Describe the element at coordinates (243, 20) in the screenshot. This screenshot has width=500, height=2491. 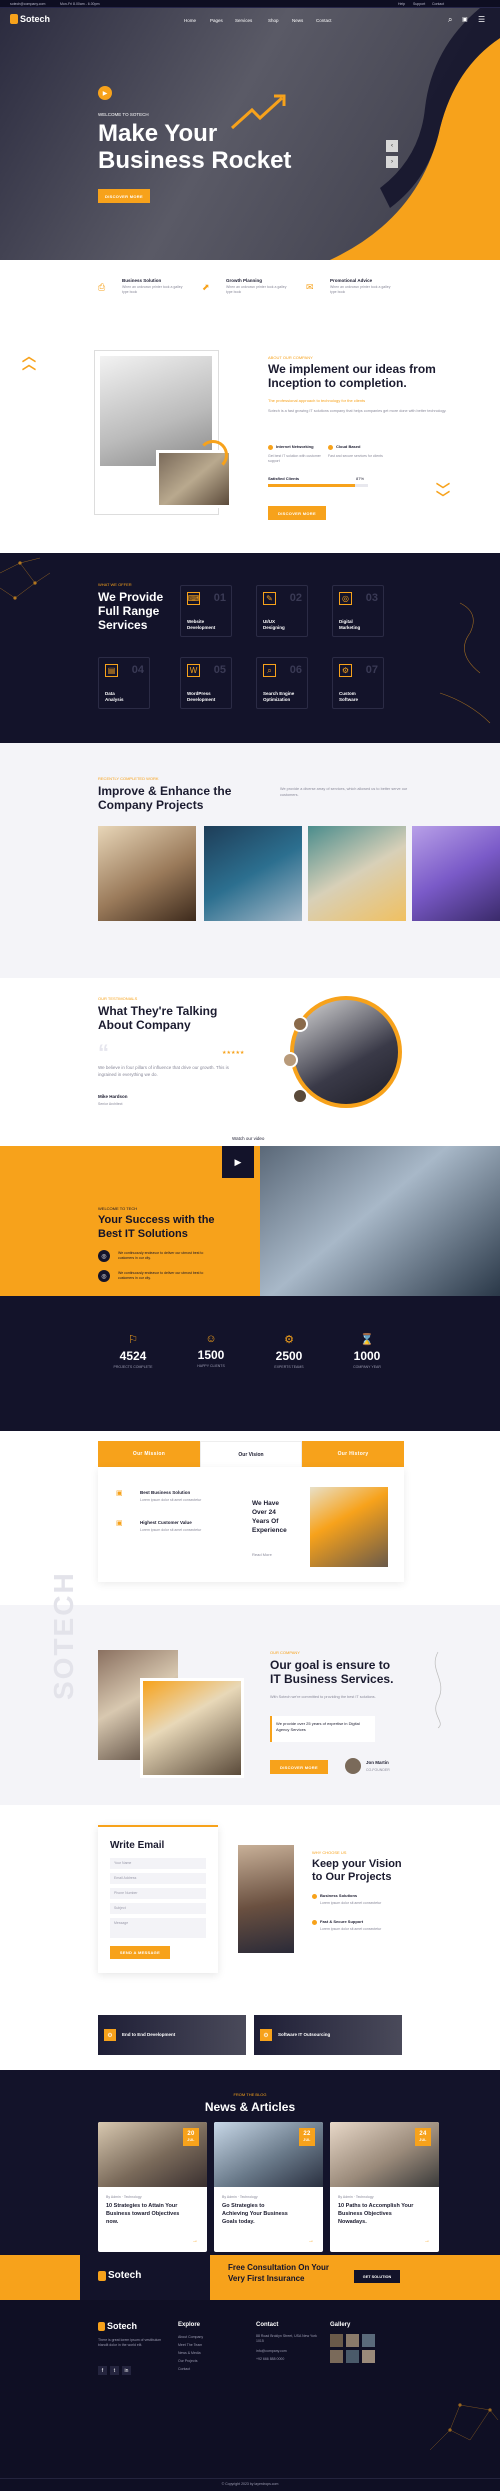
I see `nav-item-services: Services` at that location.